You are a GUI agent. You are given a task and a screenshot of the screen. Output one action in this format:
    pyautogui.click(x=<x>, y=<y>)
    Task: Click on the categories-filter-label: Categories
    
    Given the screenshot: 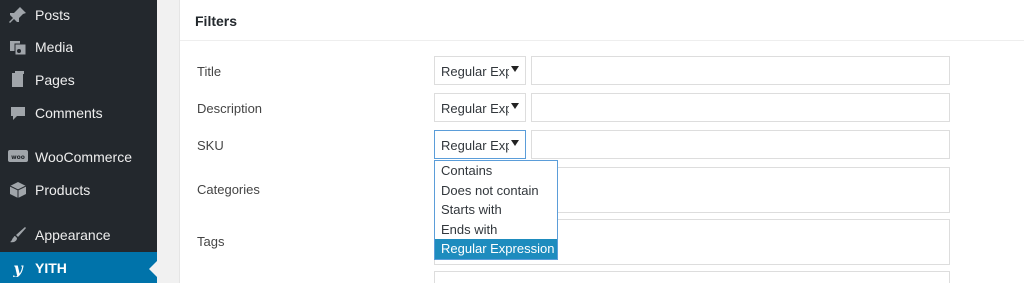 What is the action you would take?
    pyautogui.click(x=228, y=189)
    